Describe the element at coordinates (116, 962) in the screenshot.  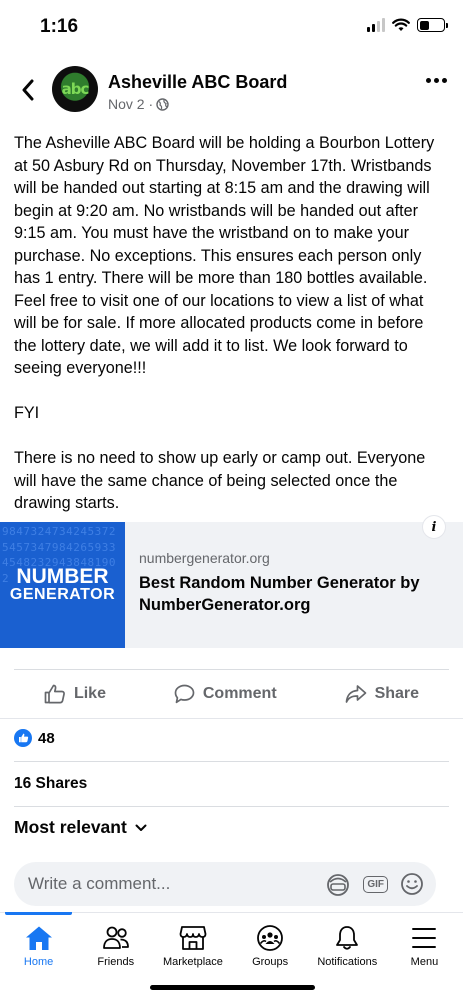
I see `tab-label: Friends` at that location.